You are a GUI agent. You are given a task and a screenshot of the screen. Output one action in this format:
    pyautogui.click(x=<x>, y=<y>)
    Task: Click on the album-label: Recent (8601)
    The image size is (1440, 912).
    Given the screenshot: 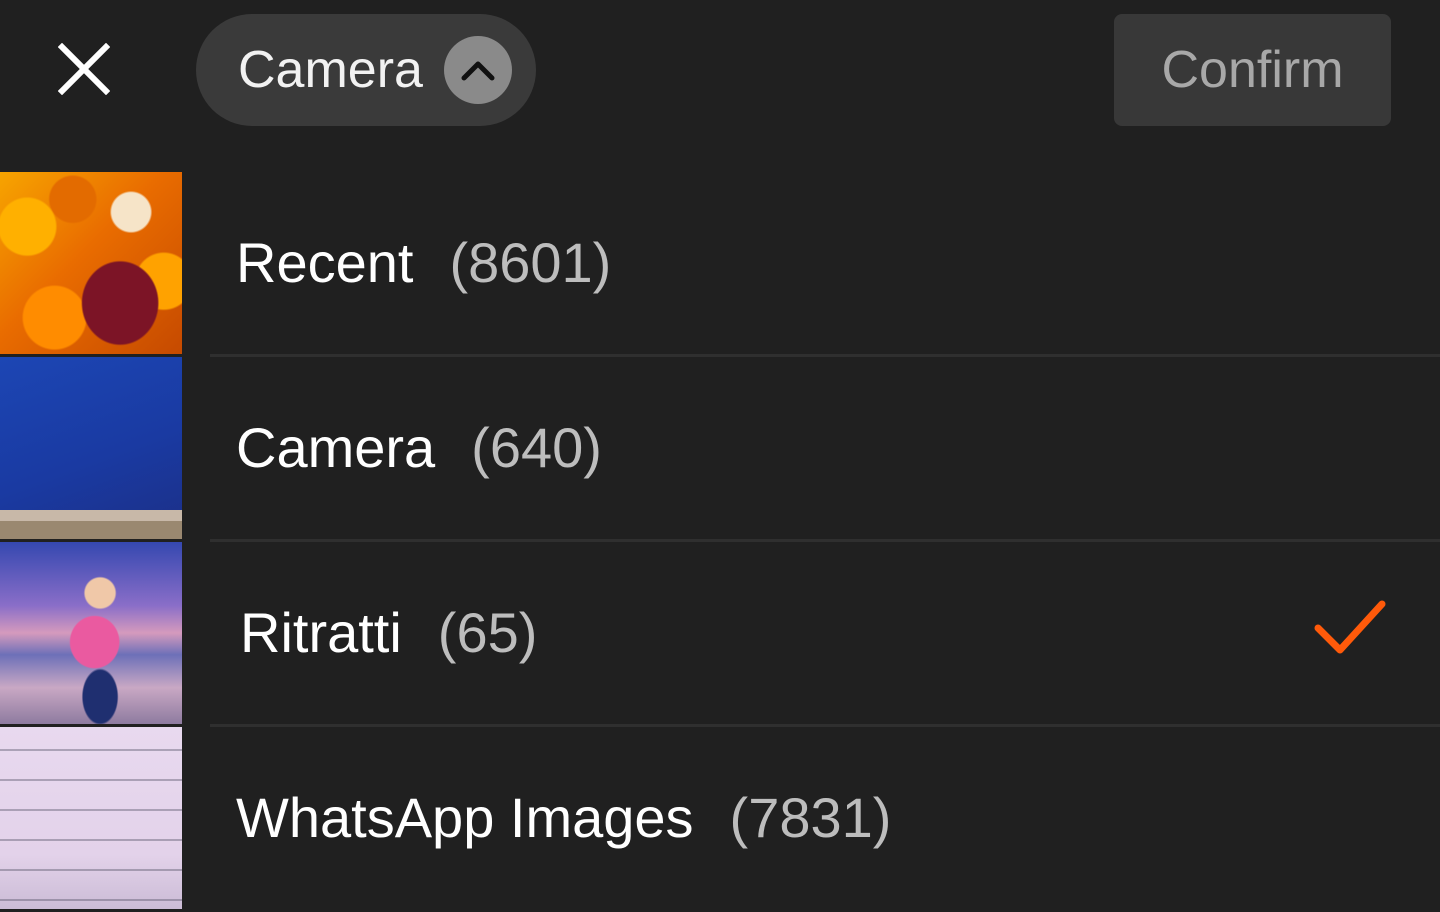 What is the action you would take?
    pyautogui.click(x=423, y=263)
    